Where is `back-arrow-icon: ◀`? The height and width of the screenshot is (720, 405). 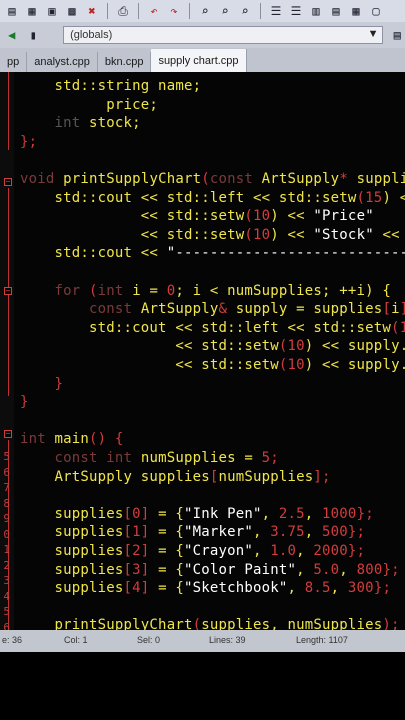
back-arrow-icon: ◀ is located at coordinates (12, 35).